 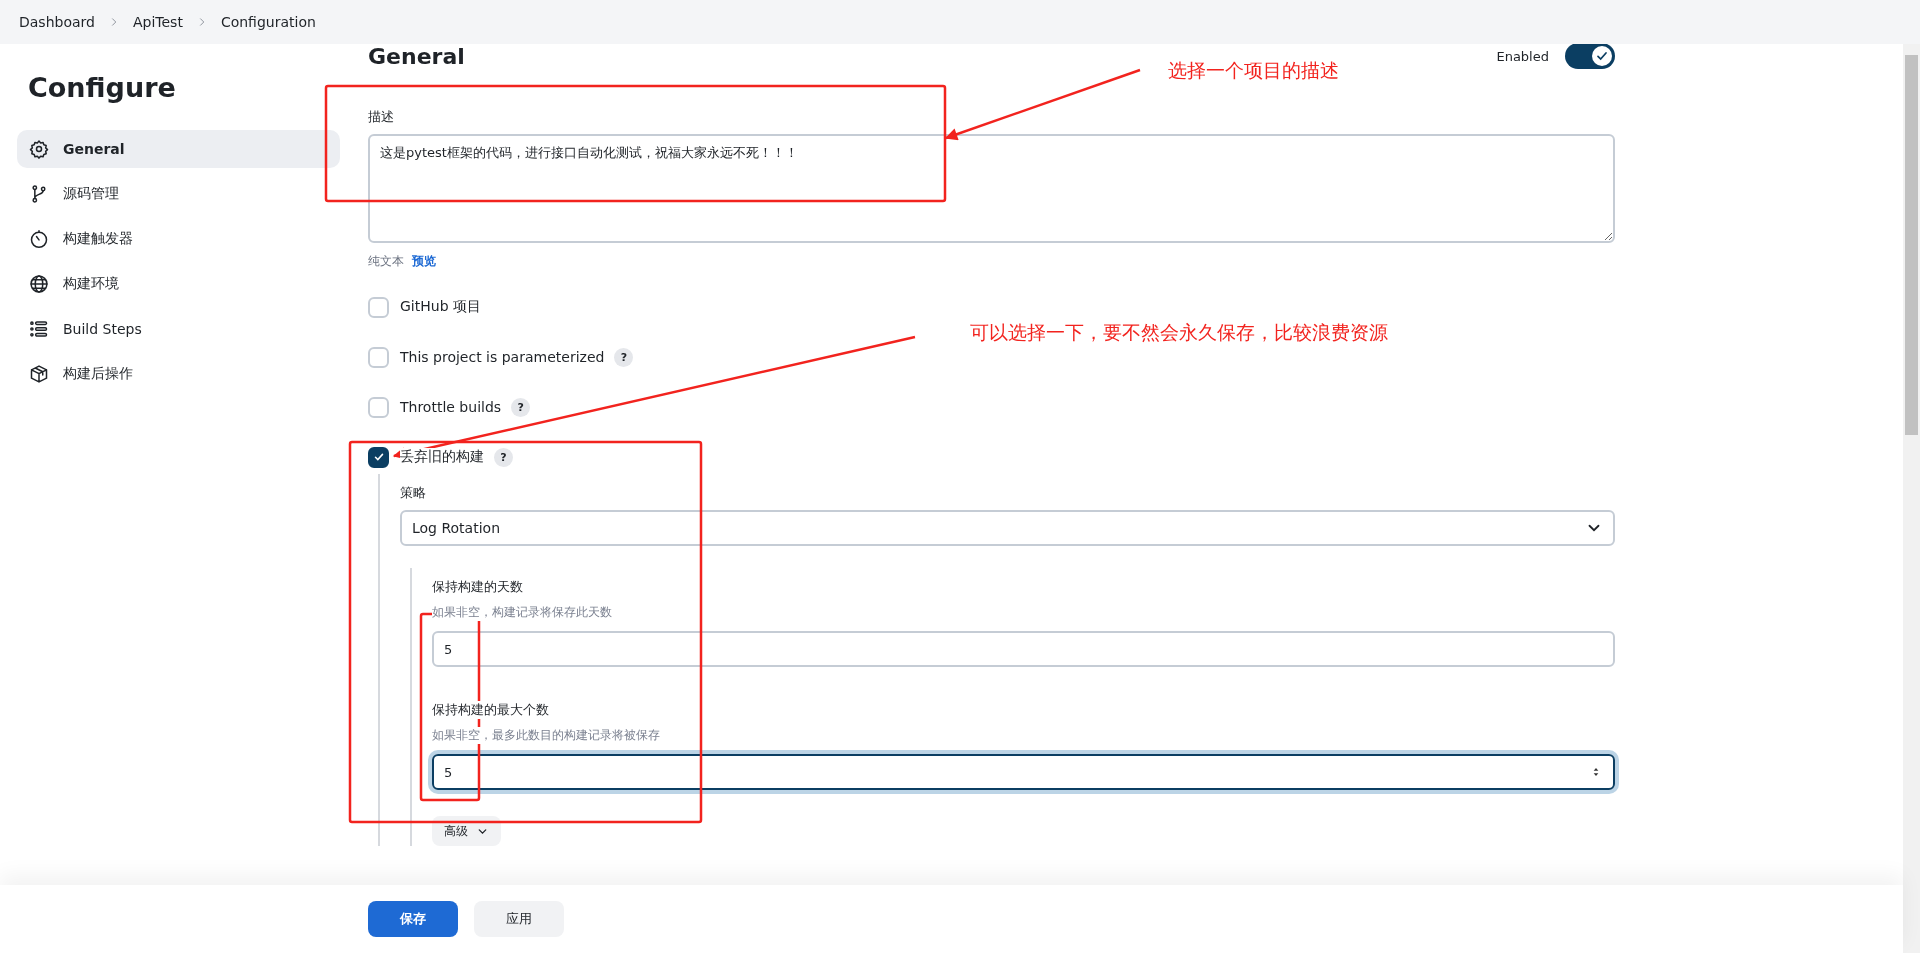 What do you see at coordinates (413, 919) in the screenshot?
I see `save-button: 保存` at bounding box center [413, 919].